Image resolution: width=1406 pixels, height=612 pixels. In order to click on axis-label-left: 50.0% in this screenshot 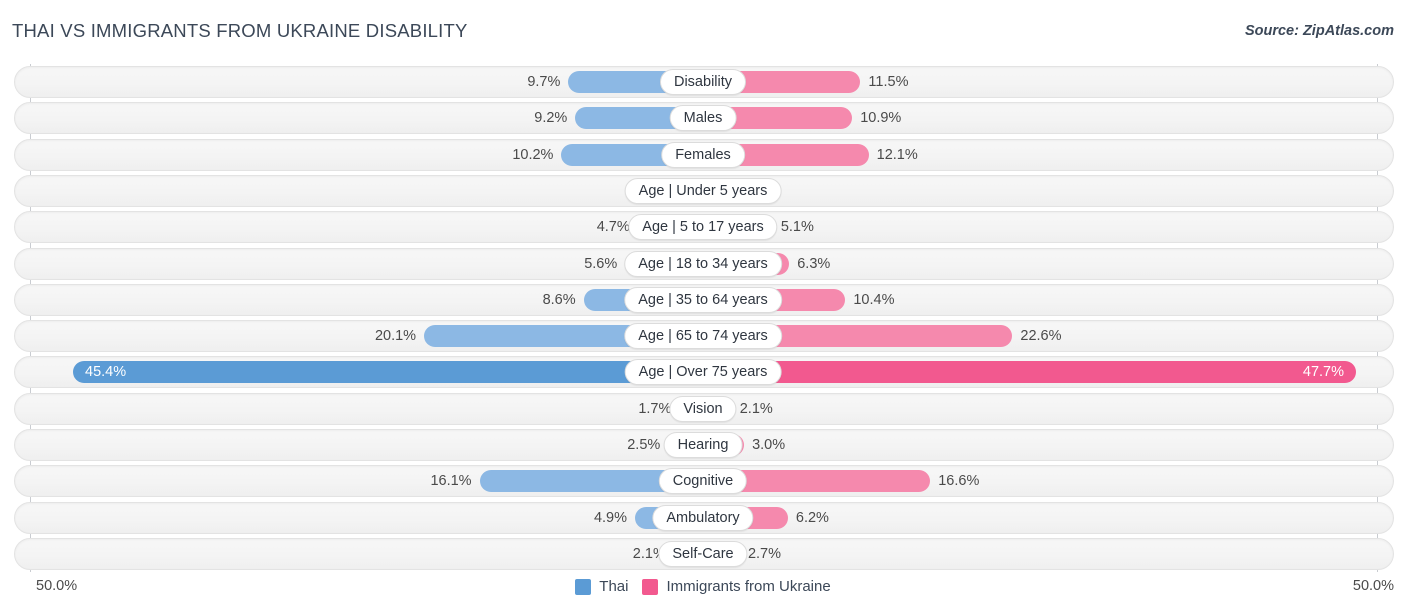, I will do `click(57, 586)`.